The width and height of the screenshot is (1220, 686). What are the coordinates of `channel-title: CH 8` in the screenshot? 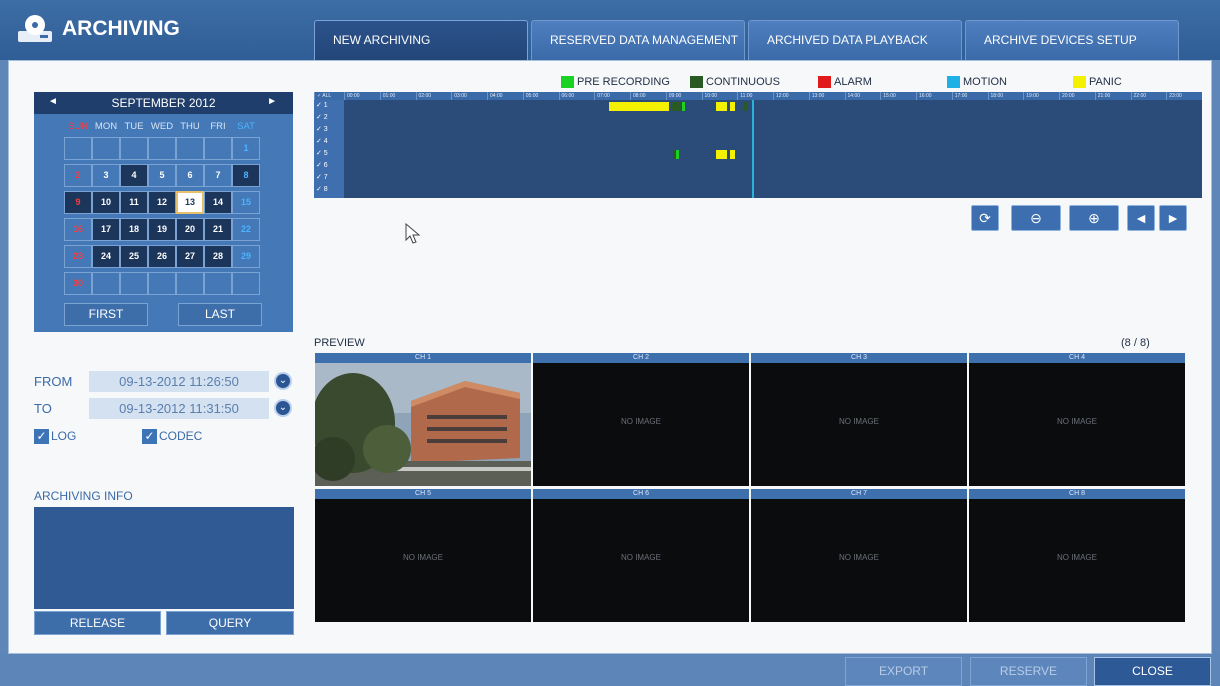 It's located at (1077, 494).